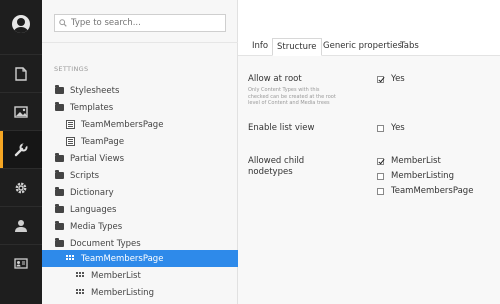 The image size is (500, 304). What do you see at coordinates (276, 161) in the screenshot?
I see `allowed-child-label-line1: Allowed child` at bounding box center [276, 161].